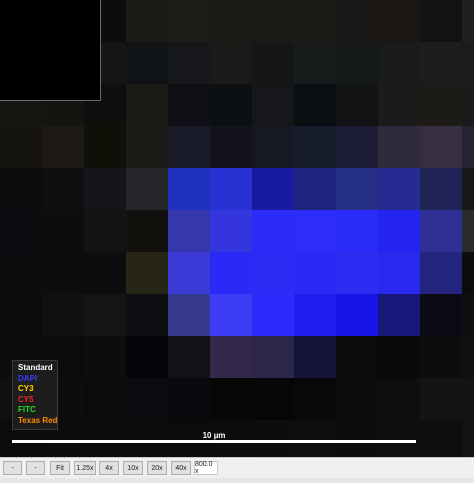 This screenshot has width=474, height=483. What do you see at coordinates (36, 389) in the screenshot?
I see `legend-item-cy3: CY3` at bounding box center [36, 389].